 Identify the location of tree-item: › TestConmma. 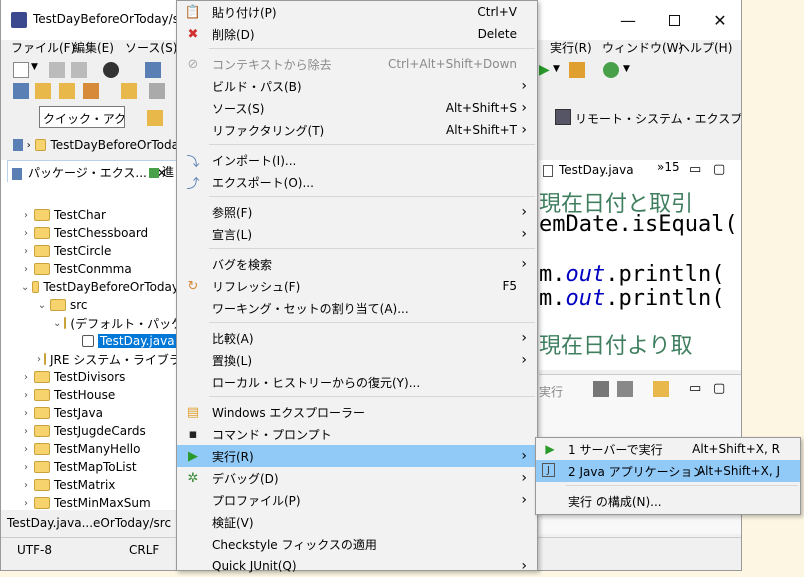
(90, 269).